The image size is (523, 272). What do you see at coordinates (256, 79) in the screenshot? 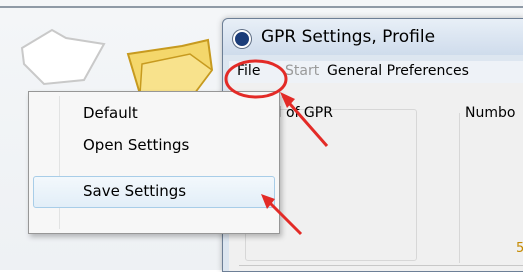
I see `file-highlight-circle` at bounding box center [256, 79].